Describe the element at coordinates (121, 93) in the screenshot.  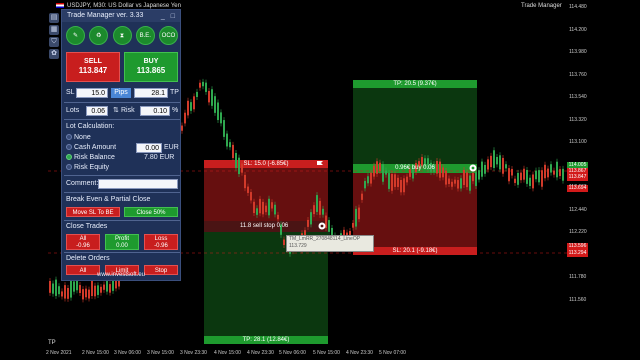
I see `pips-toggle: Pips` at that location.